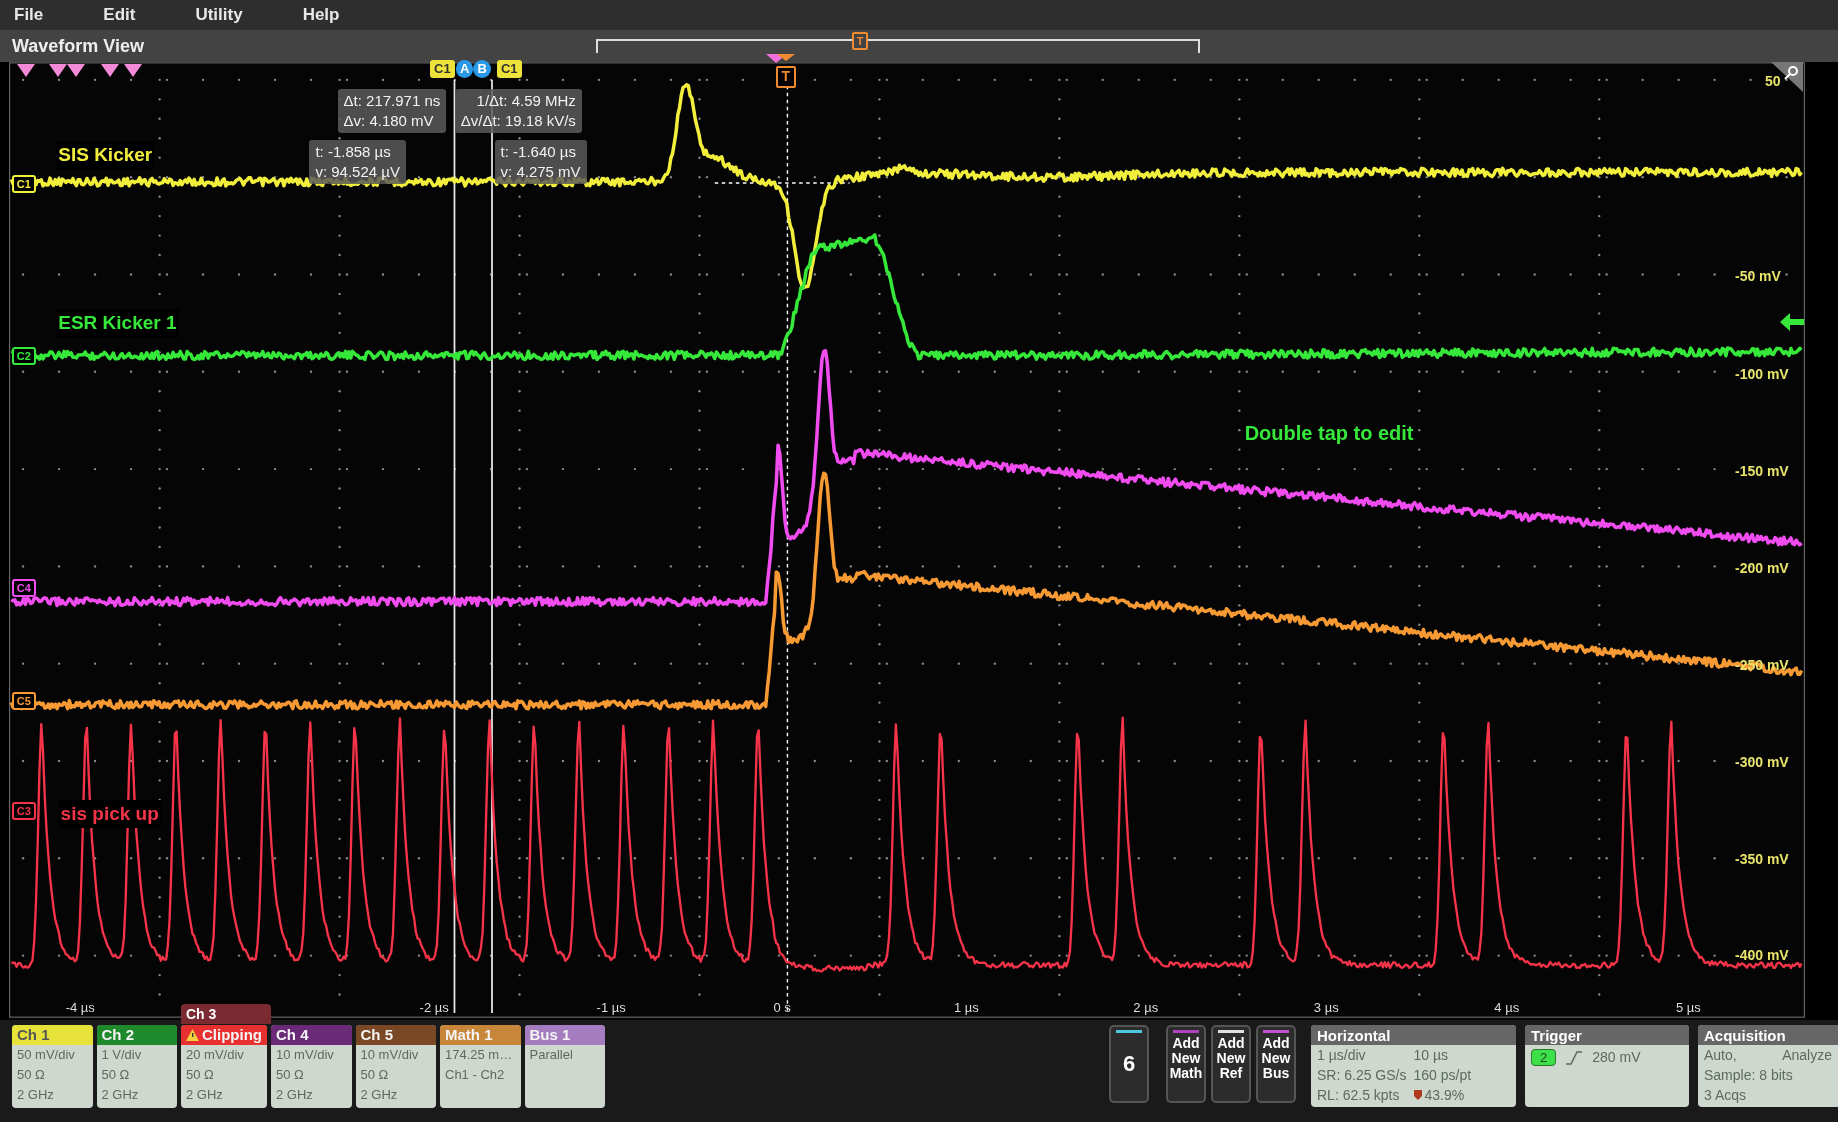  Describe the element at coordinates (782, 1007) in the screenshot. I see `x-axis-label: 0 s` at that location.